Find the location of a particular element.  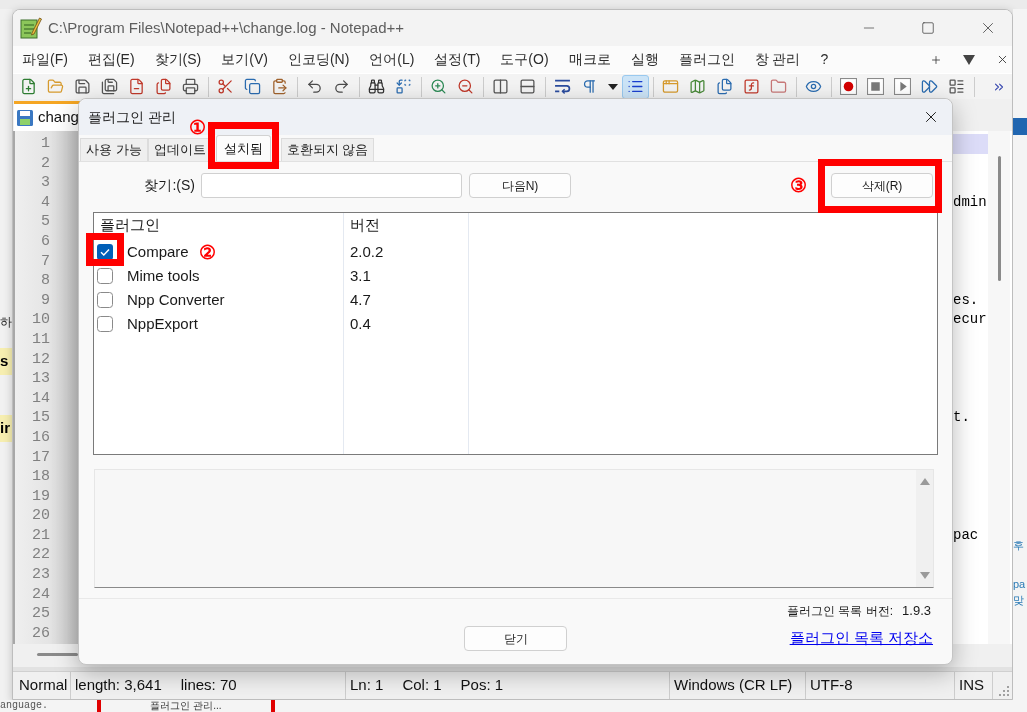

status-text: Windows (CR LF) is located at coordinates (733, 685).